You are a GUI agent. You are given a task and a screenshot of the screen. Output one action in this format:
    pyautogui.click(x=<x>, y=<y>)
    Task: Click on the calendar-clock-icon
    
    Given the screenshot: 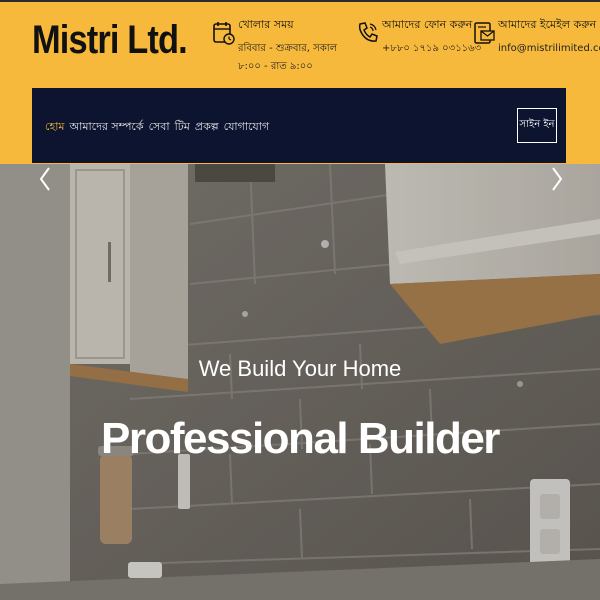 What is the action you would take?
    pyautogui.click(x=224, y=33)
    